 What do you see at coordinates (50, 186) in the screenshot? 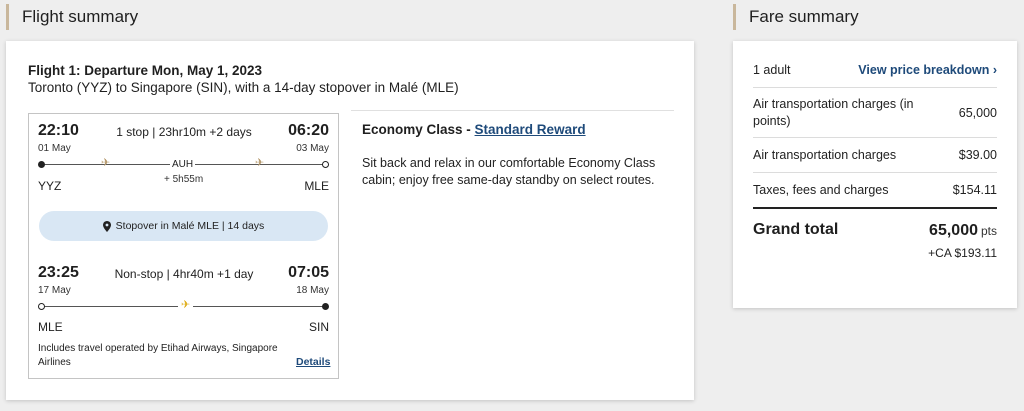
I see `leg1-from-airport: YYZ` at bounding box center [50, 186].